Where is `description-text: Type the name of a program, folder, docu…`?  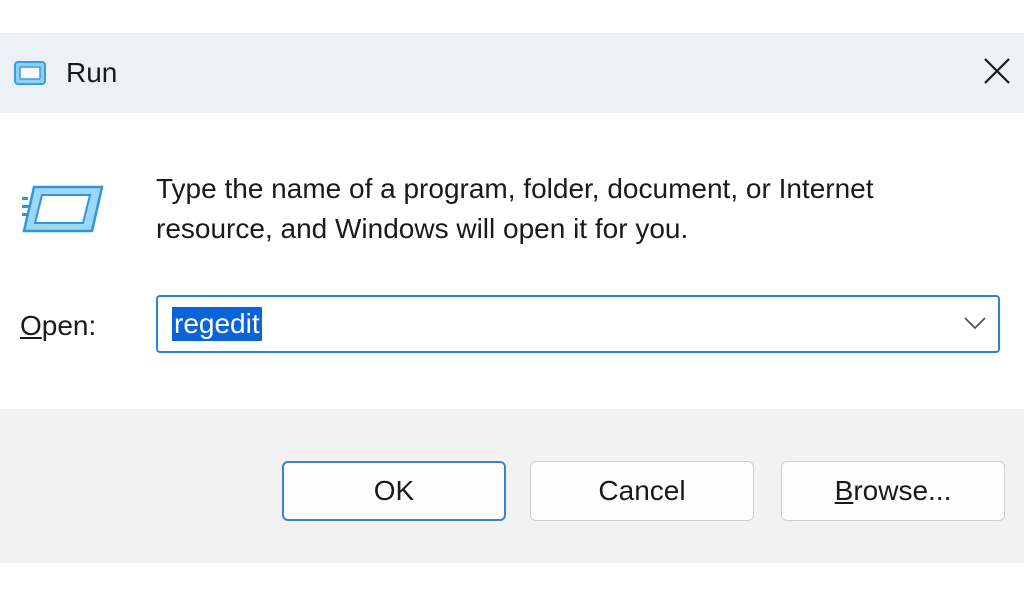
description-text: Type the name of a program, folder, docu… is located at coordinates (576, 209).